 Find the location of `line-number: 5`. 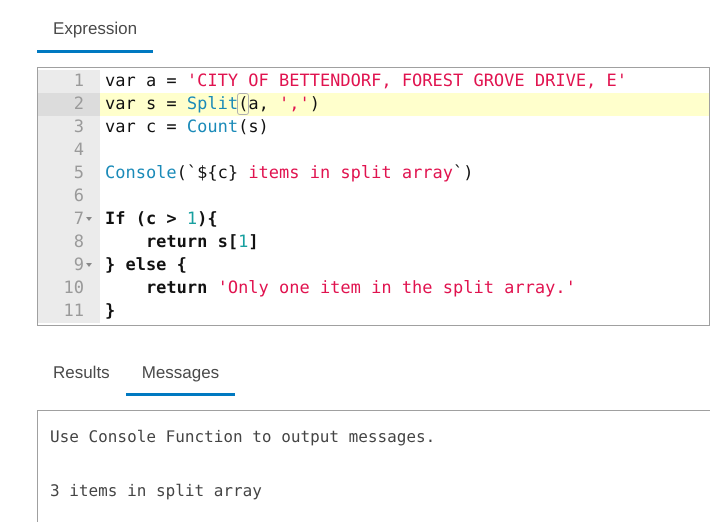

line-number: 5 is located at coordinates (79, 173).